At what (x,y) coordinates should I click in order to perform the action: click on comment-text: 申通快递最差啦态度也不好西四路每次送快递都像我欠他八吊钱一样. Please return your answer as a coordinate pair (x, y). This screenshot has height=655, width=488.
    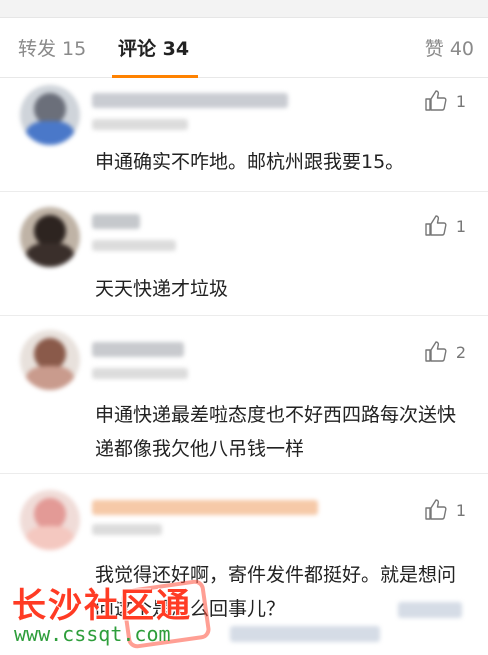
    Looking at the image, I should click on (276, 432).